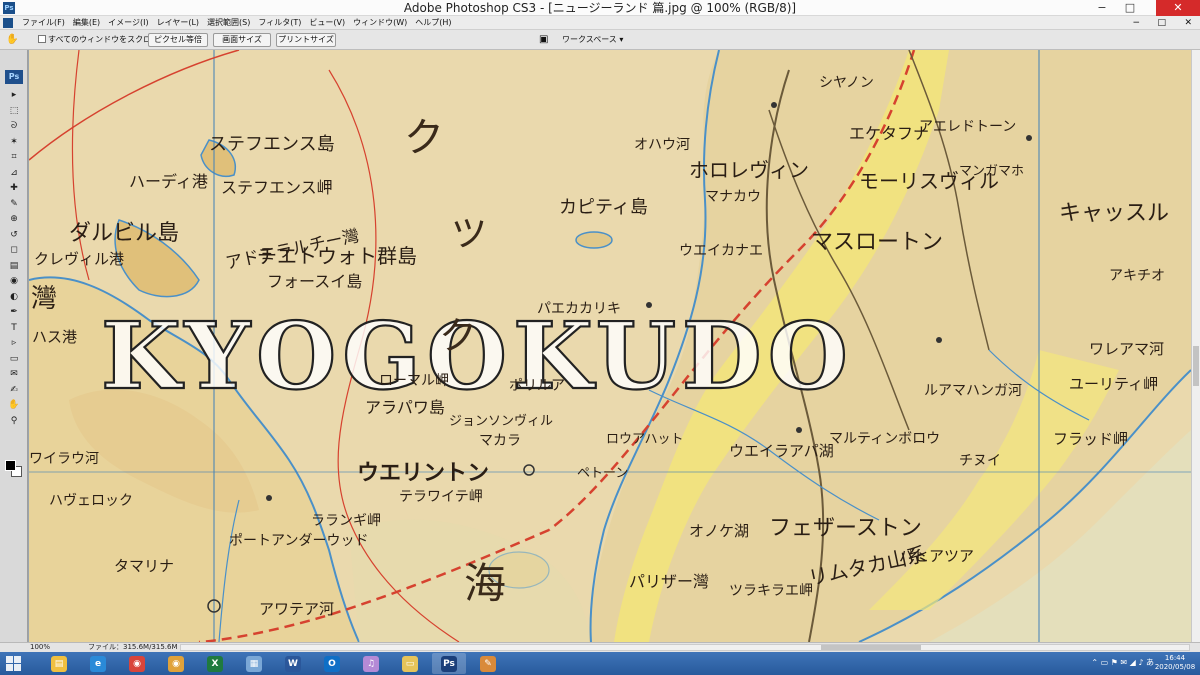  I want to click on map-label-makara: マカラ, so click(500, 441).